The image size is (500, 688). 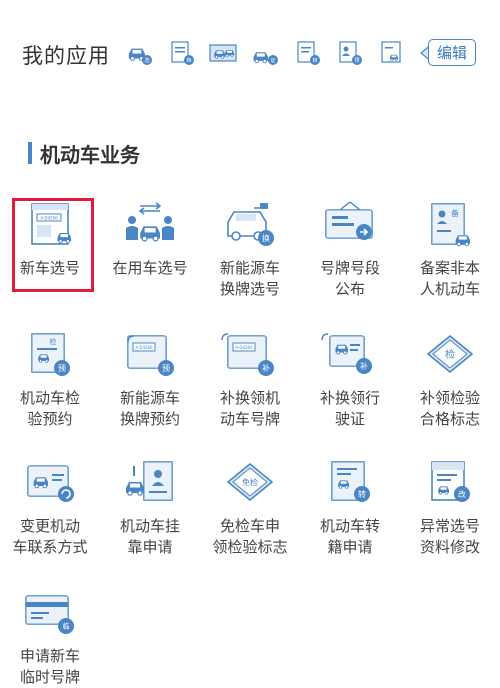 What do you see at coordinates (150, 220) in the screenshot?
I see `used-car-plate-icon` at bounding box center [150, 220].